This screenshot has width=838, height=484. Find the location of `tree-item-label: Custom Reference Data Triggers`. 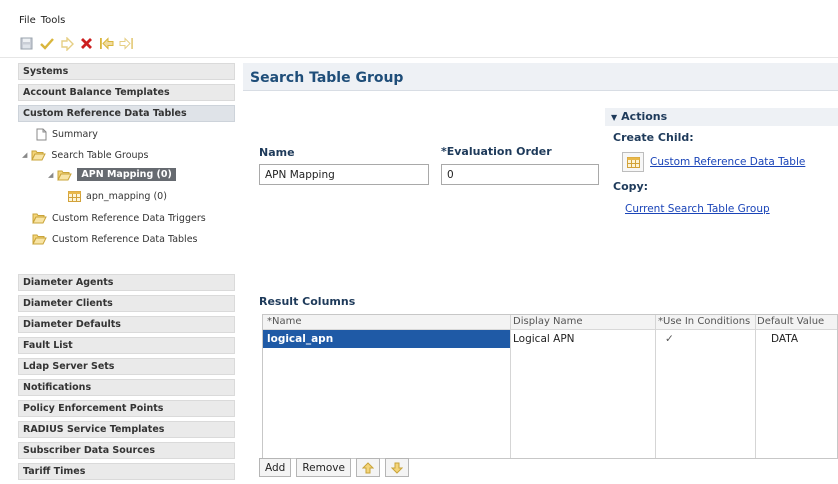

tree-item-label: Custom Reference Data Triggers is located at coordinates (129, 218).